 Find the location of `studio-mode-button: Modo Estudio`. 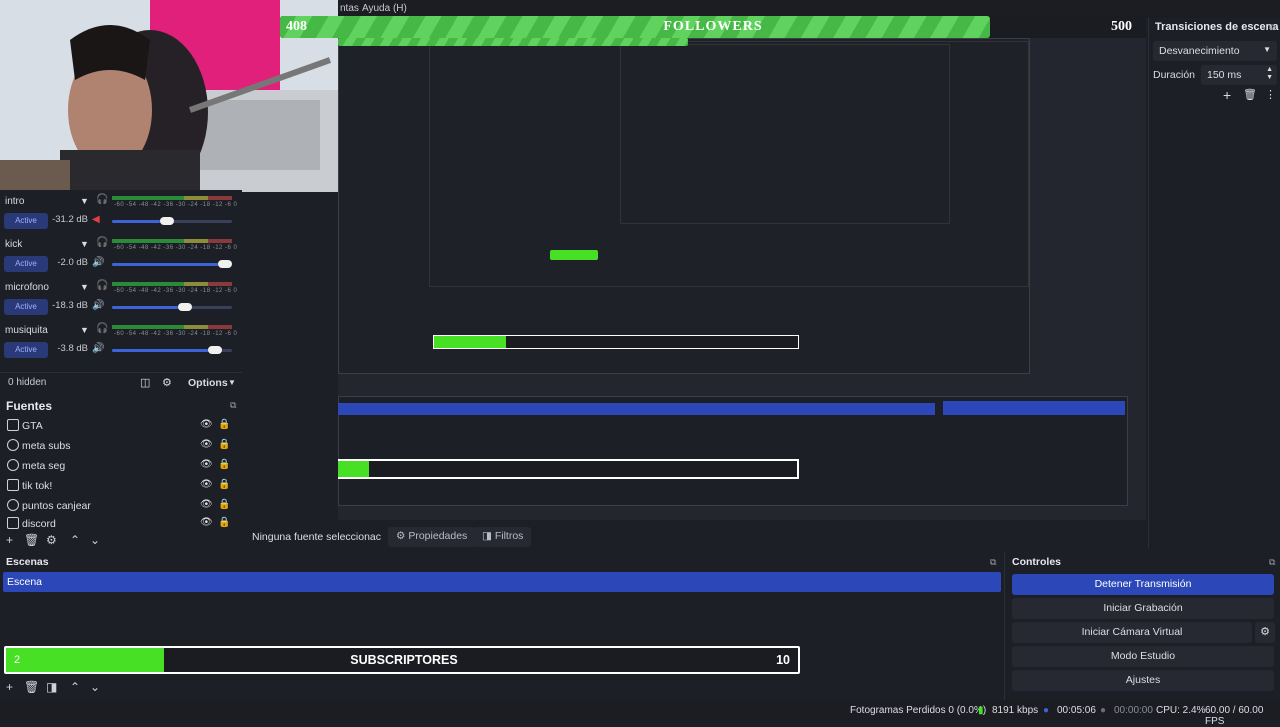

studio-mode-button: Modo Estudio is located at coordinates (1143, 656).